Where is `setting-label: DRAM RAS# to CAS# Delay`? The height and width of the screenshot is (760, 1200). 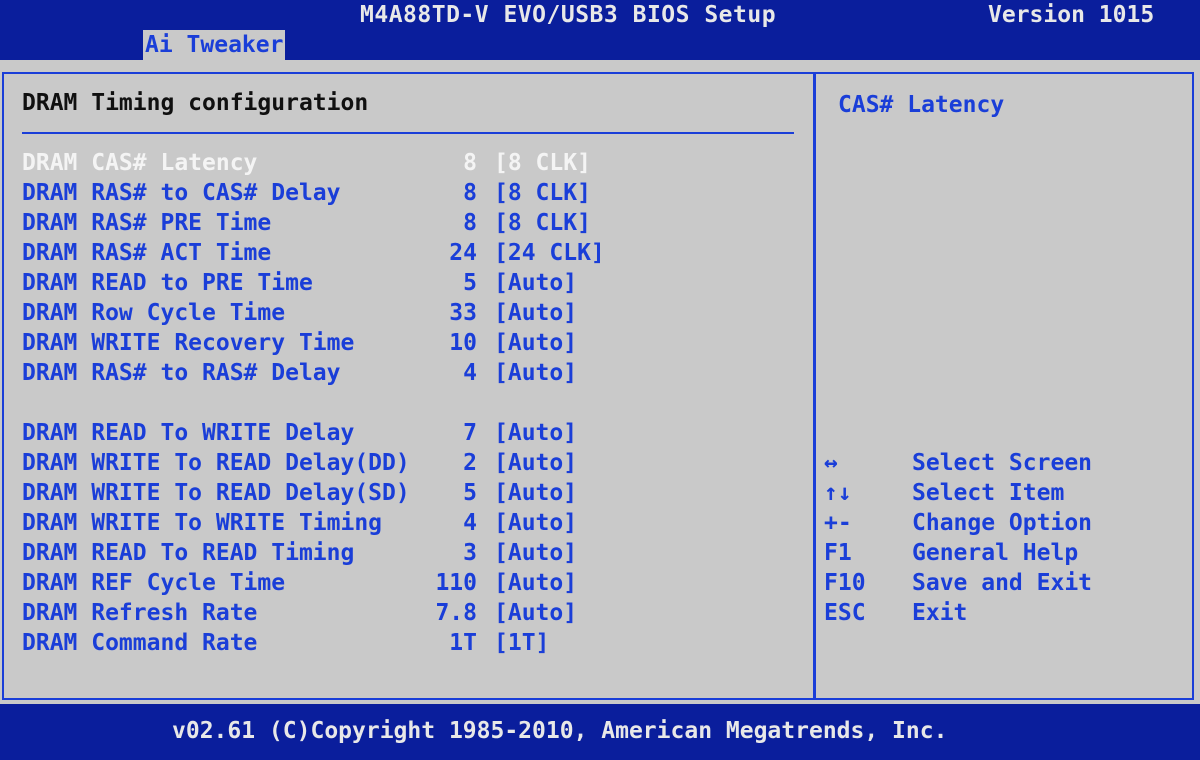 setting-label: DRAM RAS# to CAS# Delay is located at coordinates (181, 193).